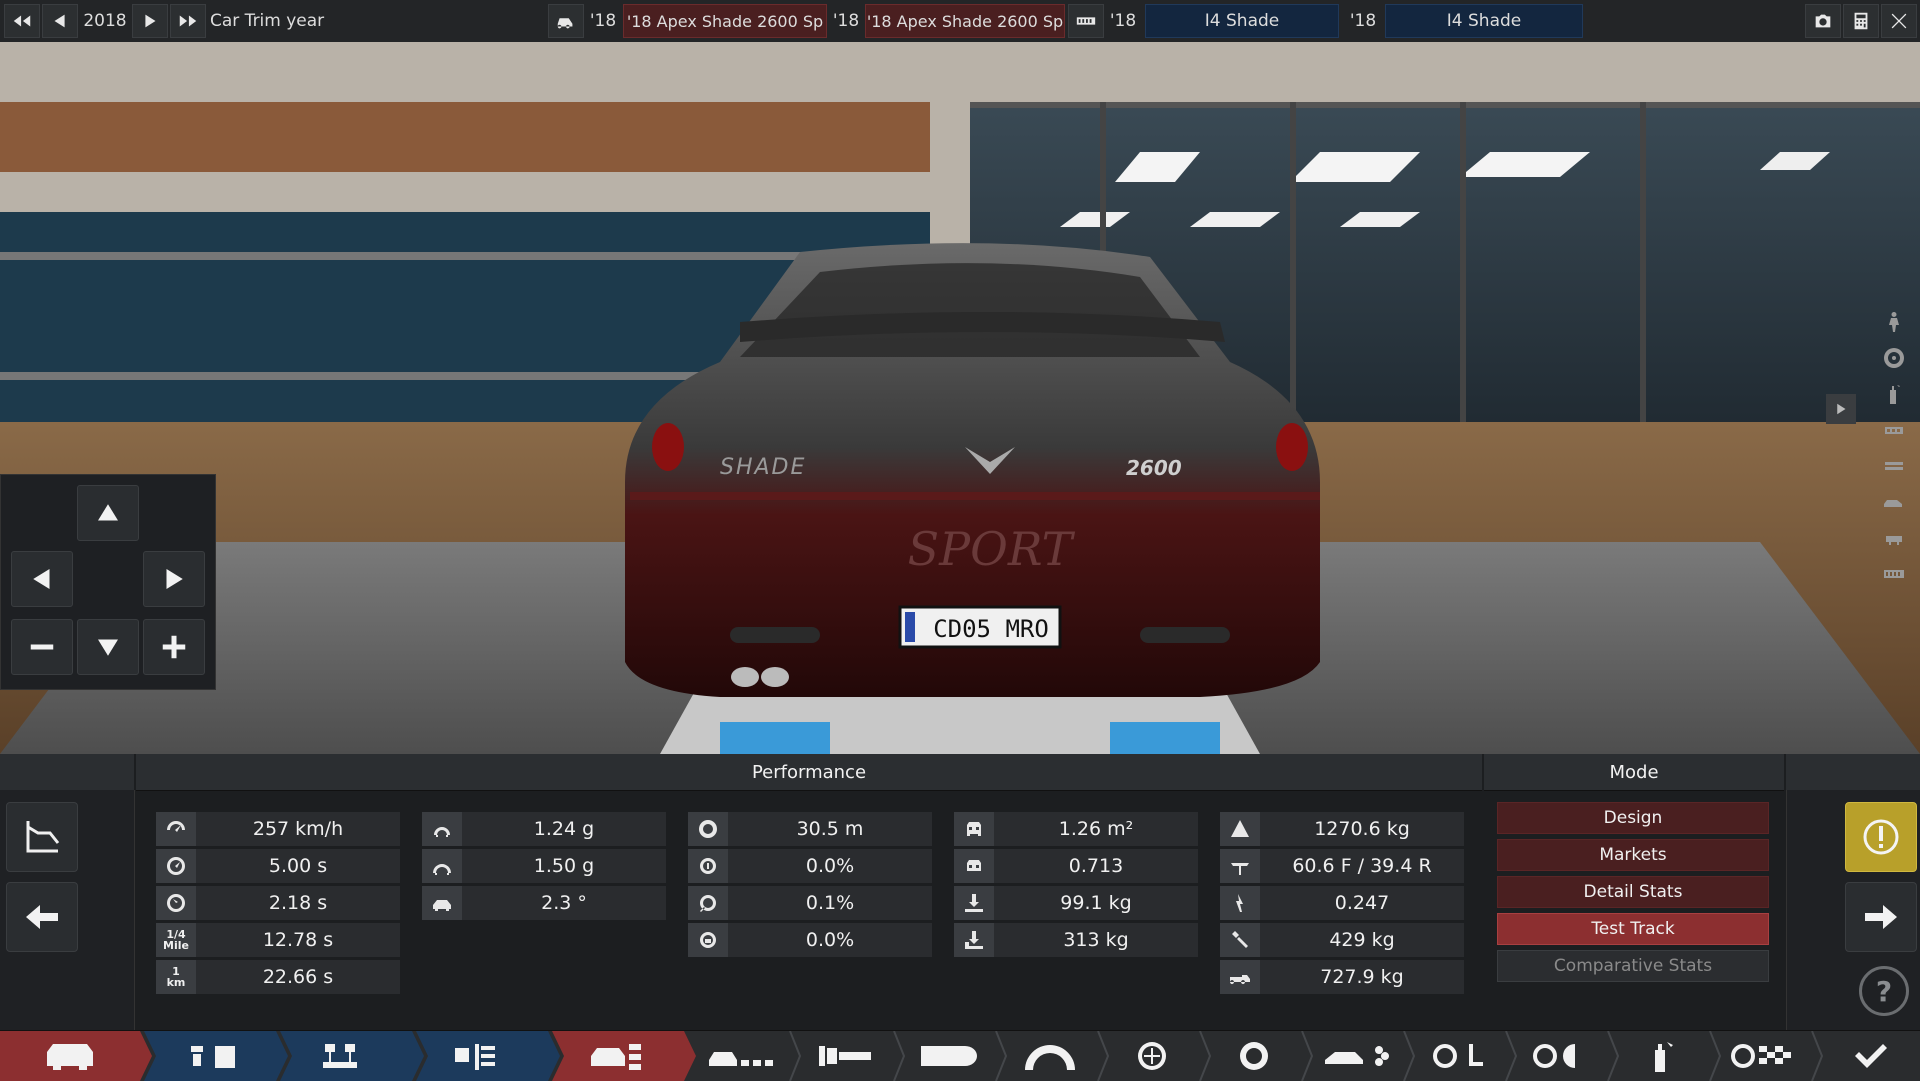 The height and width of the screenshot is (1081, 1920). I want to click on rewind-icon, so click(22, 21).